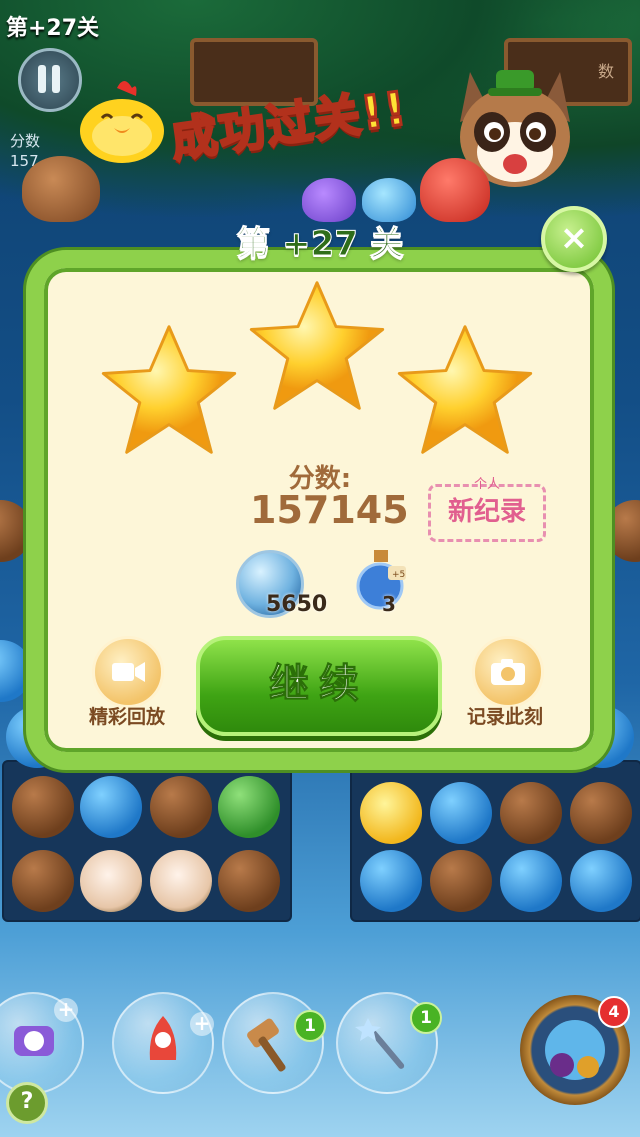  I want to click on continue-button: 继续, so click(319, 686).